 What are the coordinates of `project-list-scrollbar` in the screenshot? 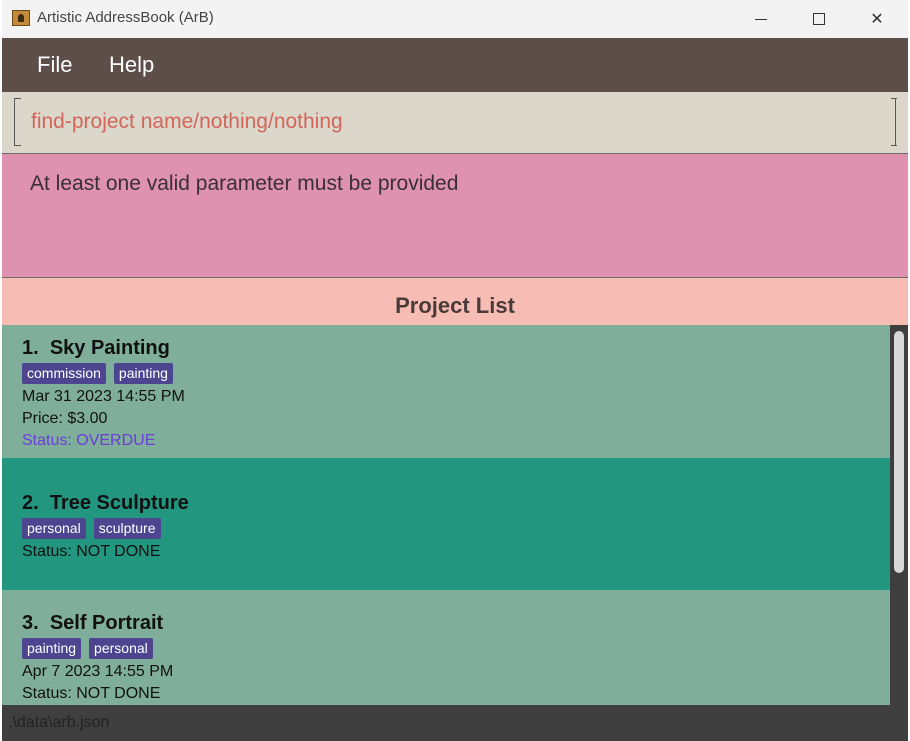 It's located at (899, 515).